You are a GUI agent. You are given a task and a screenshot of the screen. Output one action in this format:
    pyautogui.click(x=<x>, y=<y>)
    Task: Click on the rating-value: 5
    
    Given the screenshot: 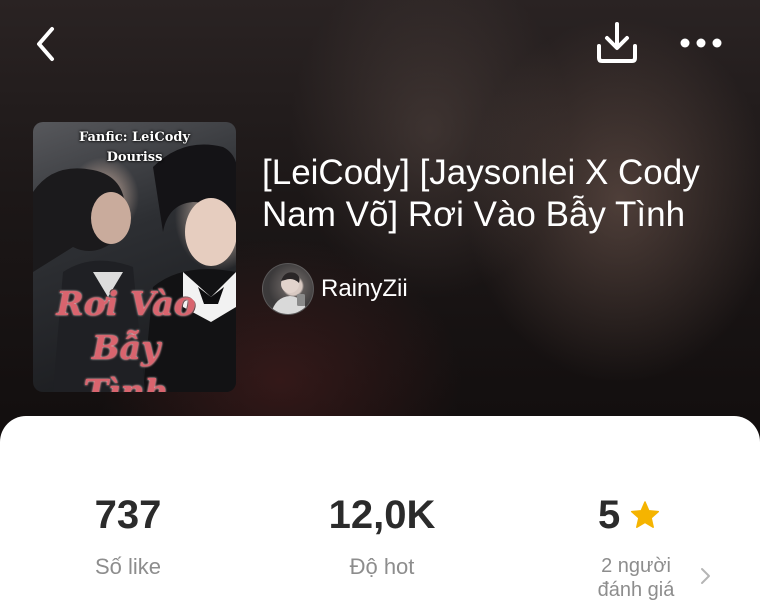 What is the action you would take?
    pyautogui.click(x=609, y=515)
    